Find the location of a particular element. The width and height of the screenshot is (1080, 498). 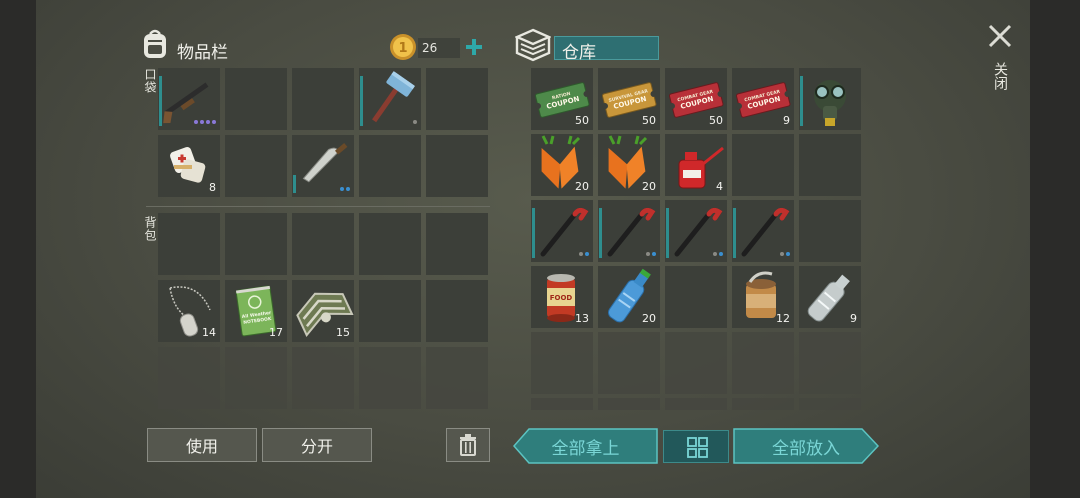

sort-button is located at coordinates (696, 446).